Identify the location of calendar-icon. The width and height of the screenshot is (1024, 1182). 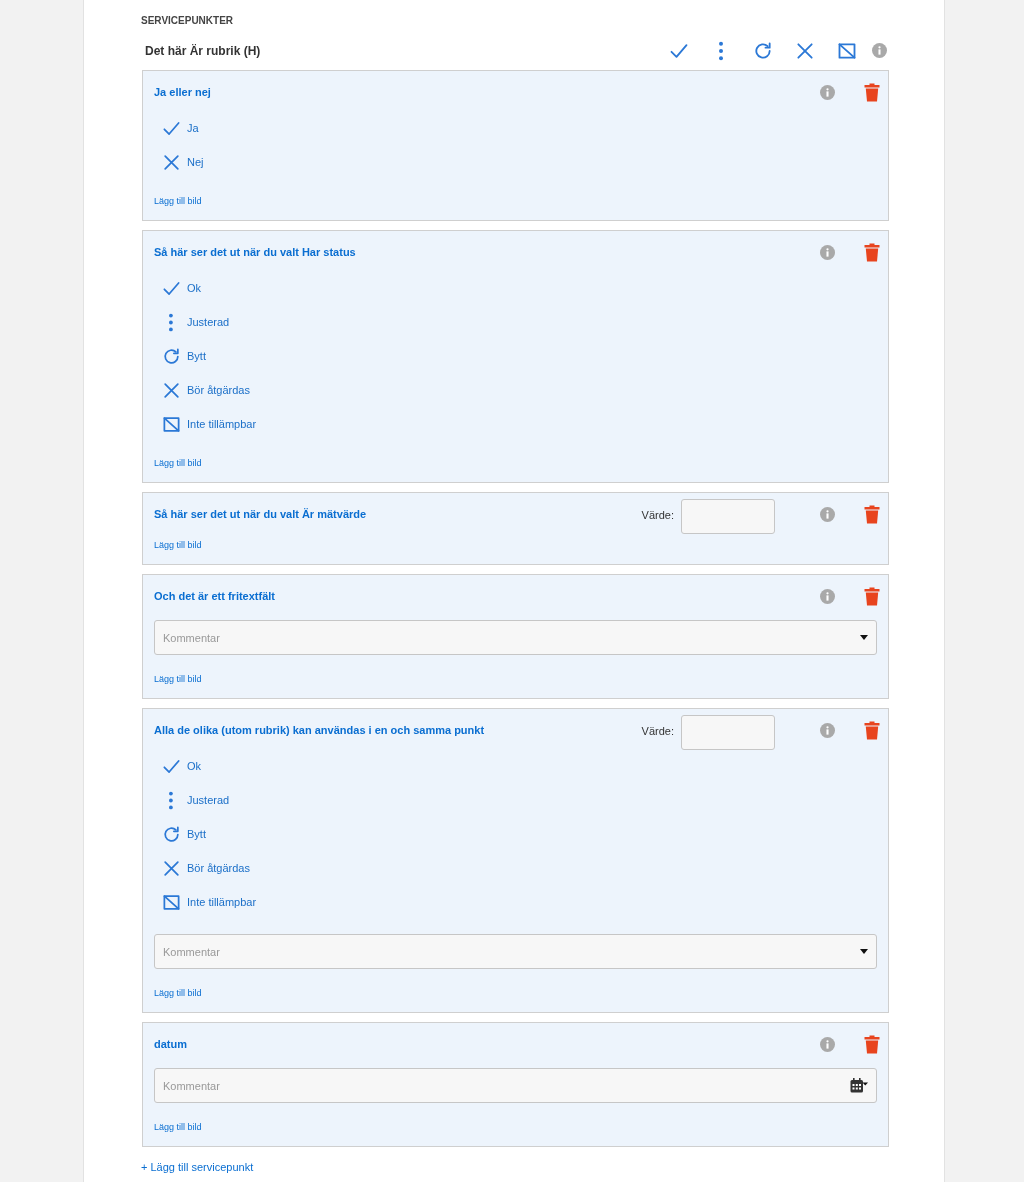
(859, 1085).